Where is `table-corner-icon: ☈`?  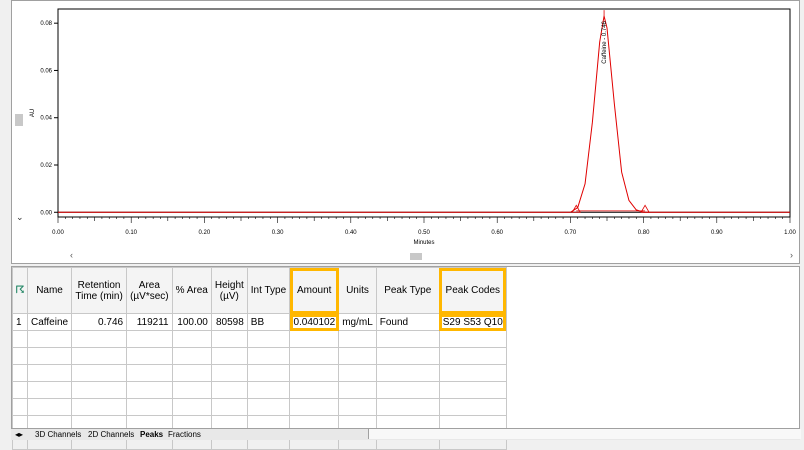 table-corner-icon: ☈ is located at coordinates (20, 290).